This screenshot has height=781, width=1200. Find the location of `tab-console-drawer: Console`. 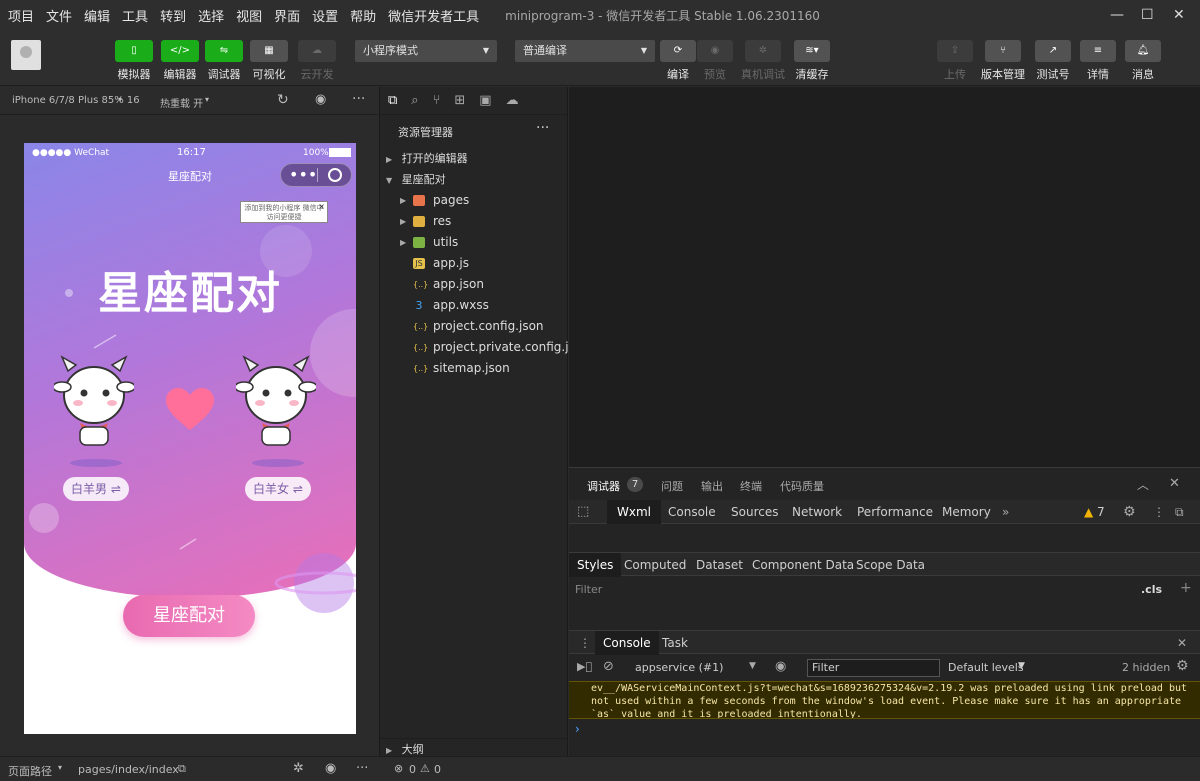

tab-console-drawer: Console is located at coordinates (627, 643).